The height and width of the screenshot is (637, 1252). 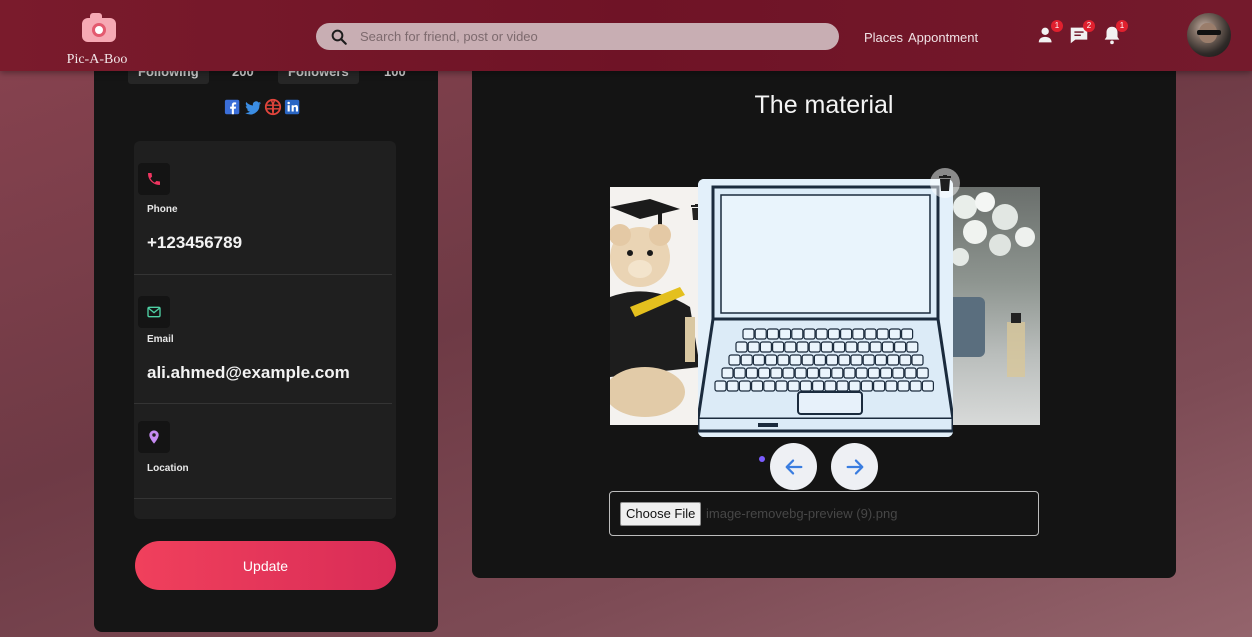 I want to click on choose-file-button: Choose File, so click(x=661, y=514).